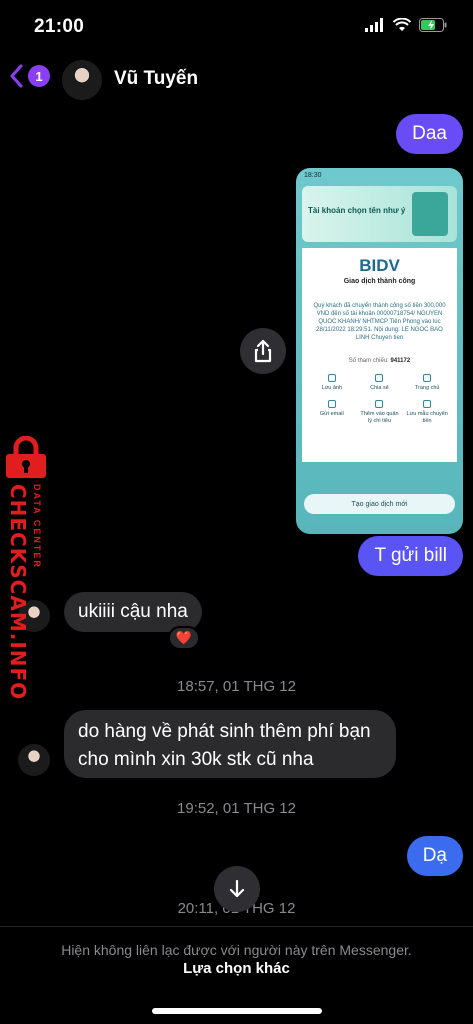 Image resolution: width=473 pixels, height=1024 pixels. Describe the element at coordinates (400, 361) in the screenshot. I see `reference-value: 941172` at that location.